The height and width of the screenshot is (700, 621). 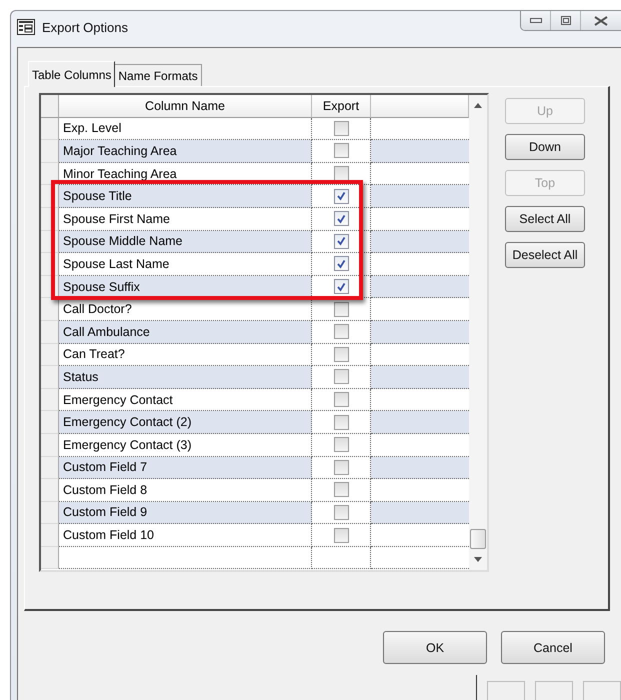 I want to click on close-icon, so click(x=601, y=21).